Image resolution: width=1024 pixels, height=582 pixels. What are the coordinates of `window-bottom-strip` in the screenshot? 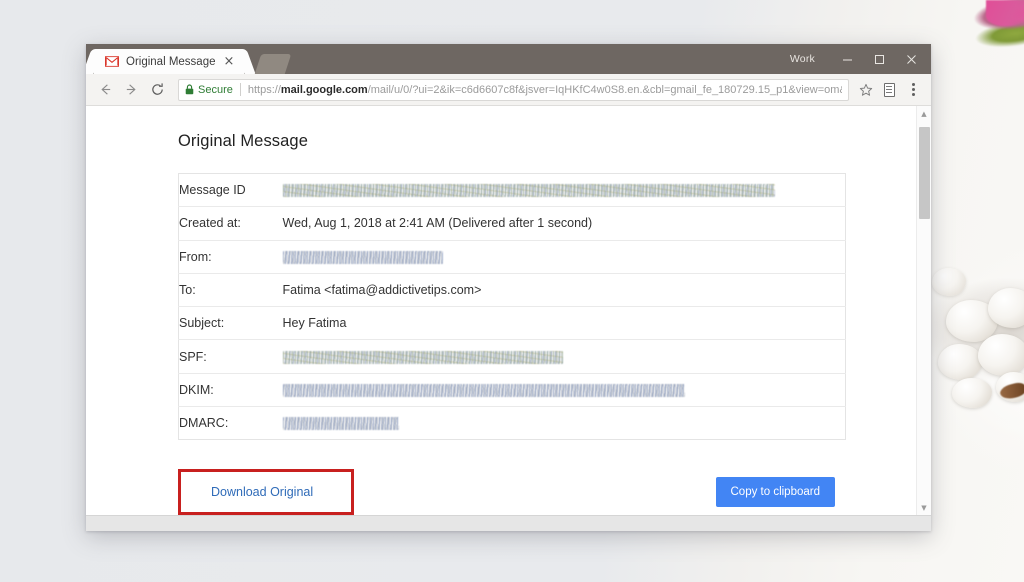 It's located at (508, 523).